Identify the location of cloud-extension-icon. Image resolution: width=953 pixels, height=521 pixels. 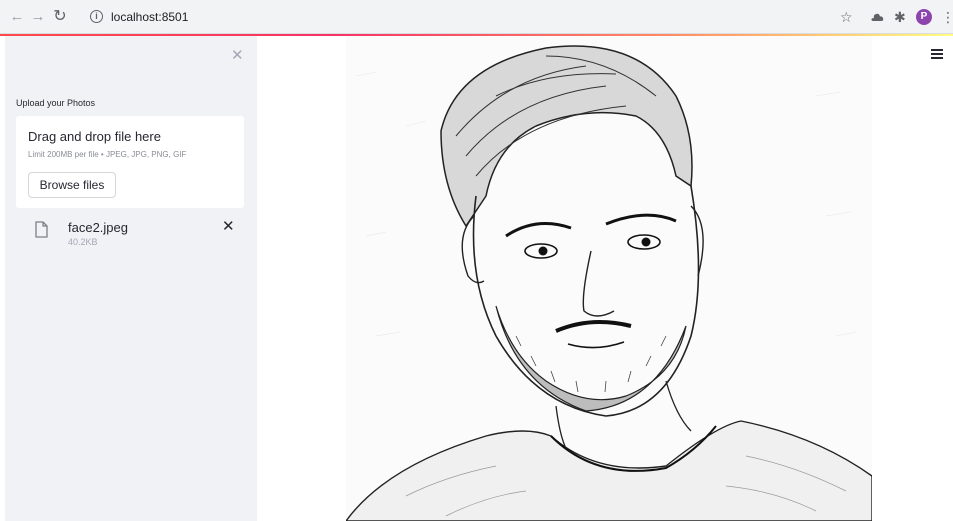
(877, 17).